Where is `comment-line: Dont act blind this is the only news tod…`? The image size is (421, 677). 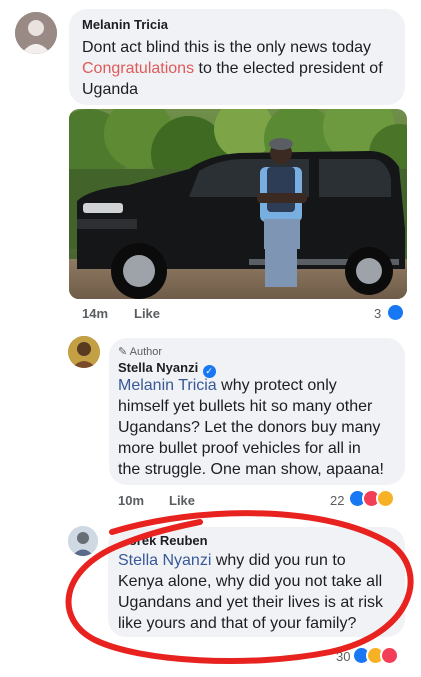
comment-line: Dont act blind this is the only news tod… is located at coordinates (227, 47).